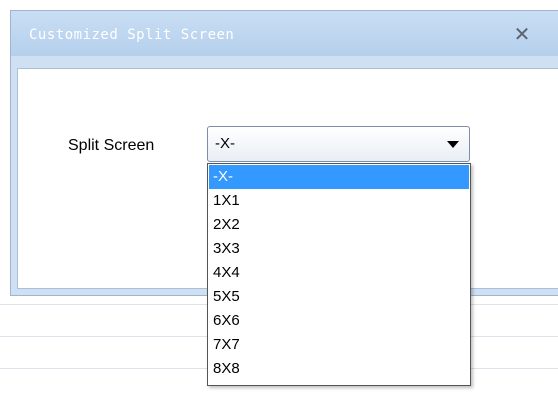  Describe the element at coordinates (284, 33) in the screenshot. I see `dialog-titlebar: Customized Split Screen ✕` at that location.